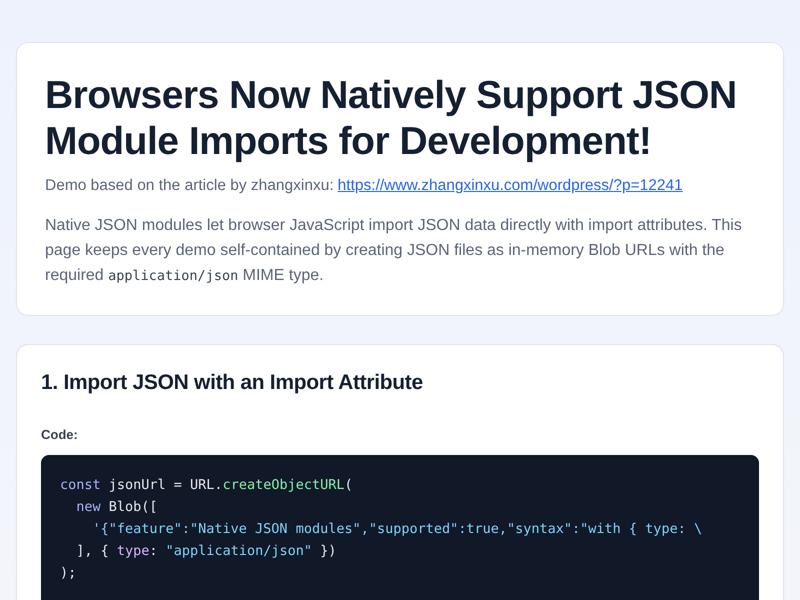  Describe the element at coordinates (391, 119) in the screenshot. I see `page-title: Browsers Now Natively Support JSON Module Imports for Development!` at that location.